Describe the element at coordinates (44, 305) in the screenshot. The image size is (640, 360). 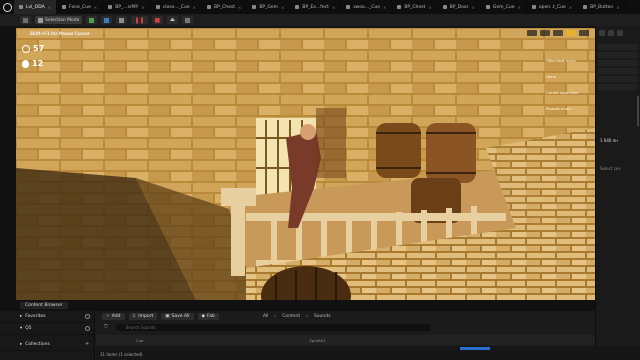
I see `content-browser-tab: Content Browser` at that location.